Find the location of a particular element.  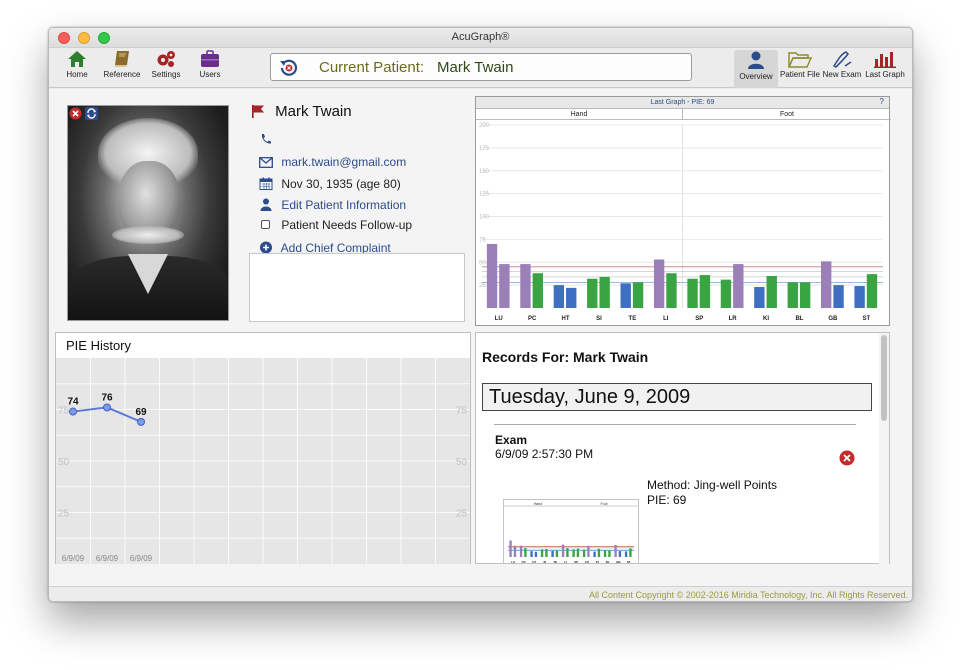

bar-pc-right is located at coordinates (537, 290).